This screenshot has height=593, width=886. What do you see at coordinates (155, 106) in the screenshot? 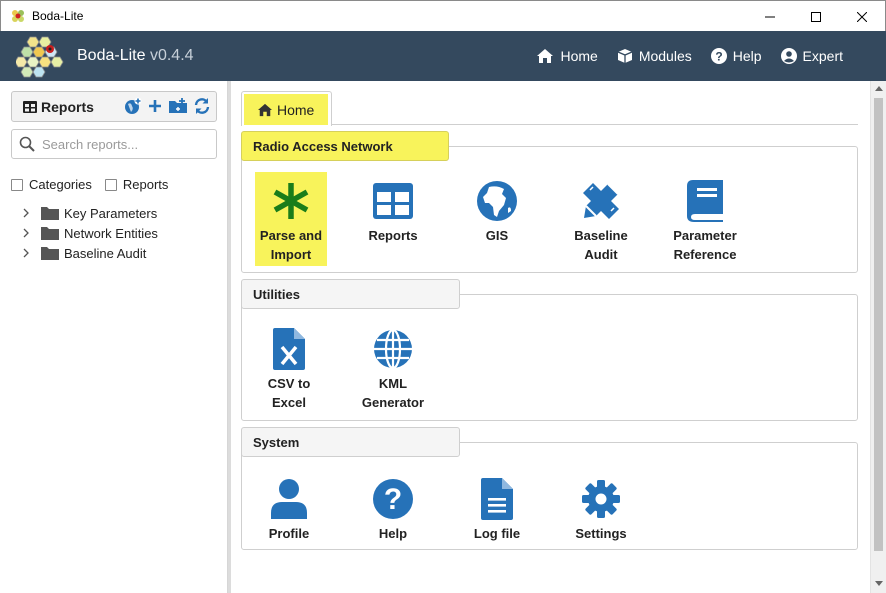
I see `add-report-icon` at bounding box center [155, 106].